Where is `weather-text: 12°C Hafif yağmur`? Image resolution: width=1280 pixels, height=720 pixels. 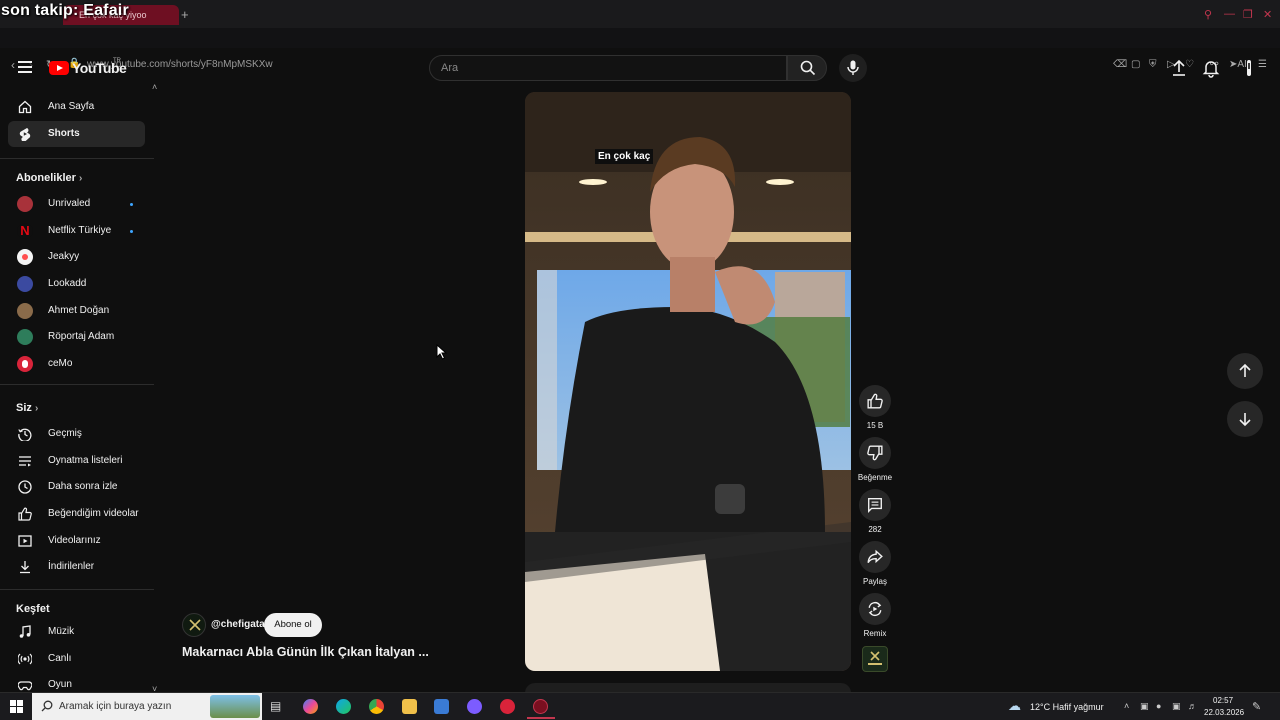 weather-text: 12°C Hafif yağmur is located at coordinates (1067, 707).